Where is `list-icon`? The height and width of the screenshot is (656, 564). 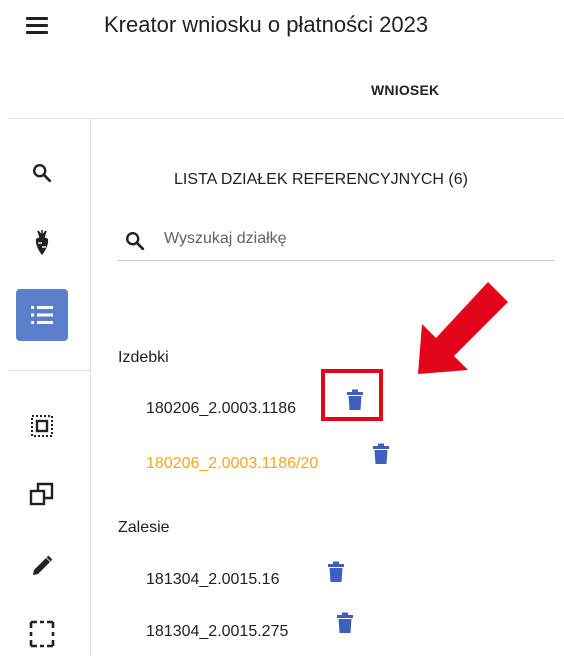
list-icon is located at coordinates (42, 315).